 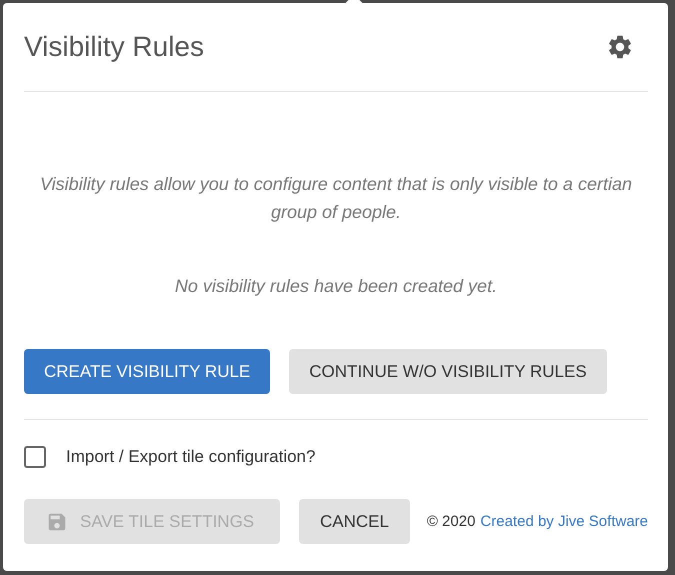 I want to click on intro-text: Visibility rules allow you to configure content that is only visible to a certian group of people., so click(x=336, y=198).